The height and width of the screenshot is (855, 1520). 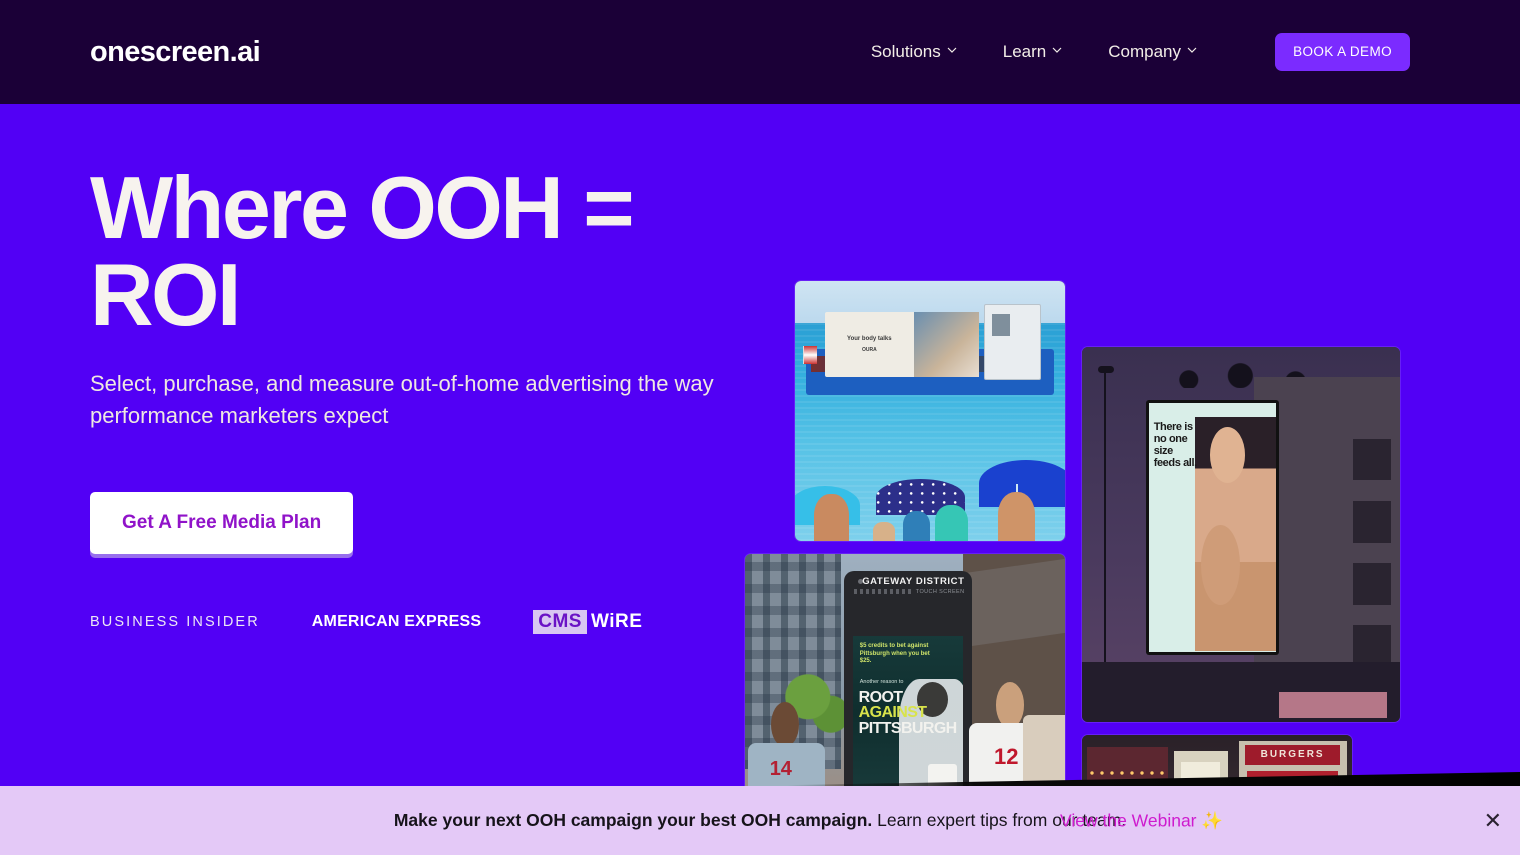 What do you see at coordinates (913, 582) in the screenshot?
I see `kiosk-title: GATEWAY DISTRICT` at bounding box center [913, 582].